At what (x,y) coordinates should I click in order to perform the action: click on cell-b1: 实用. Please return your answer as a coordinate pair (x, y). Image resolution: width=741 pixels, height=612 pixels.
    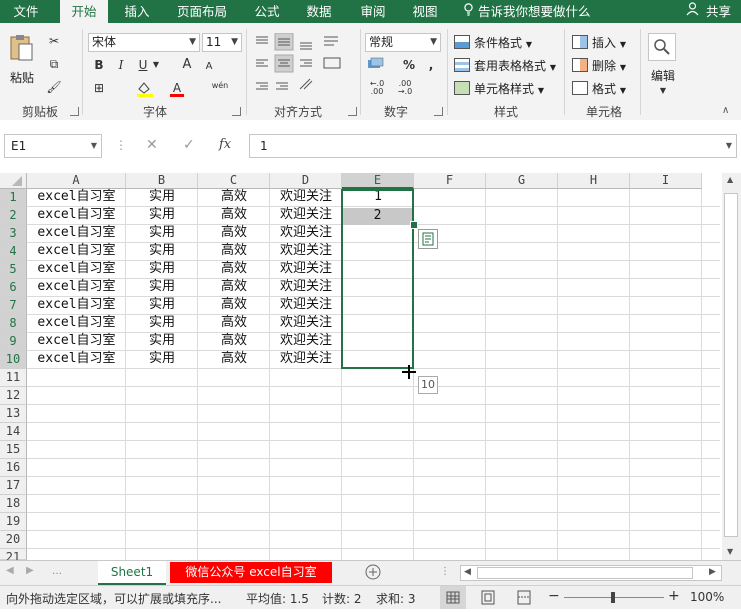
    Looking at the image, I should click on (162, 197).